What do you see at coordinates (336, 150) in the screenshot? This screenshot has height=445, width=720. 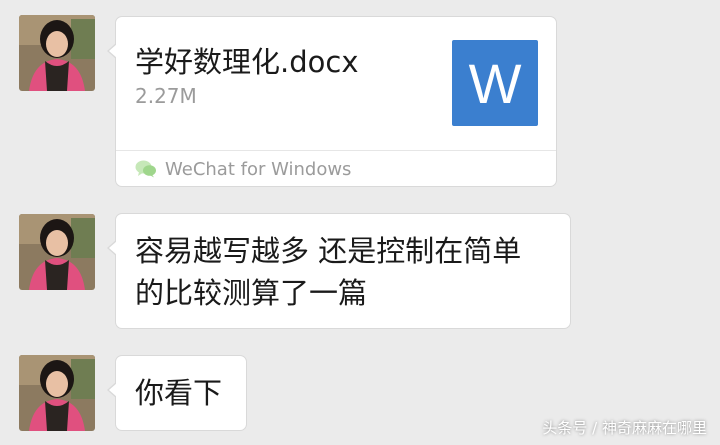 I see `divider` at bounding box center [336, 150].